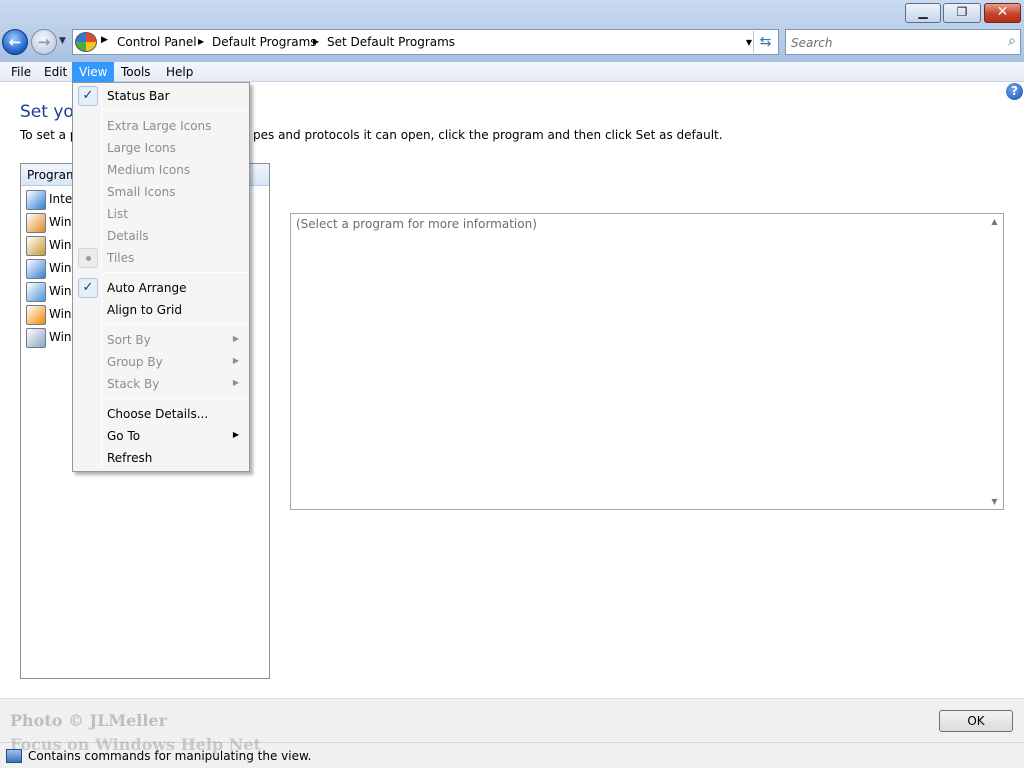 The image size is (1024, 768). What do you see at coordinates (62, 41) in the screenshot?
I see `recent-pages-dropdown-icon: ▼` at bounding box center [62, 41].